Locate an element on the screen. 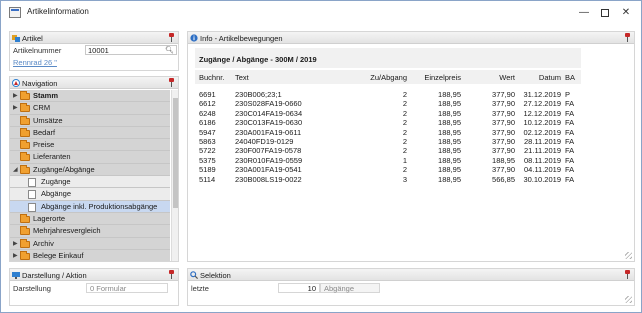 The width and height of the screenshot is (642, 313). artikelnummer-input: 10001 🔍︎ is located at coordinates (131, 50).